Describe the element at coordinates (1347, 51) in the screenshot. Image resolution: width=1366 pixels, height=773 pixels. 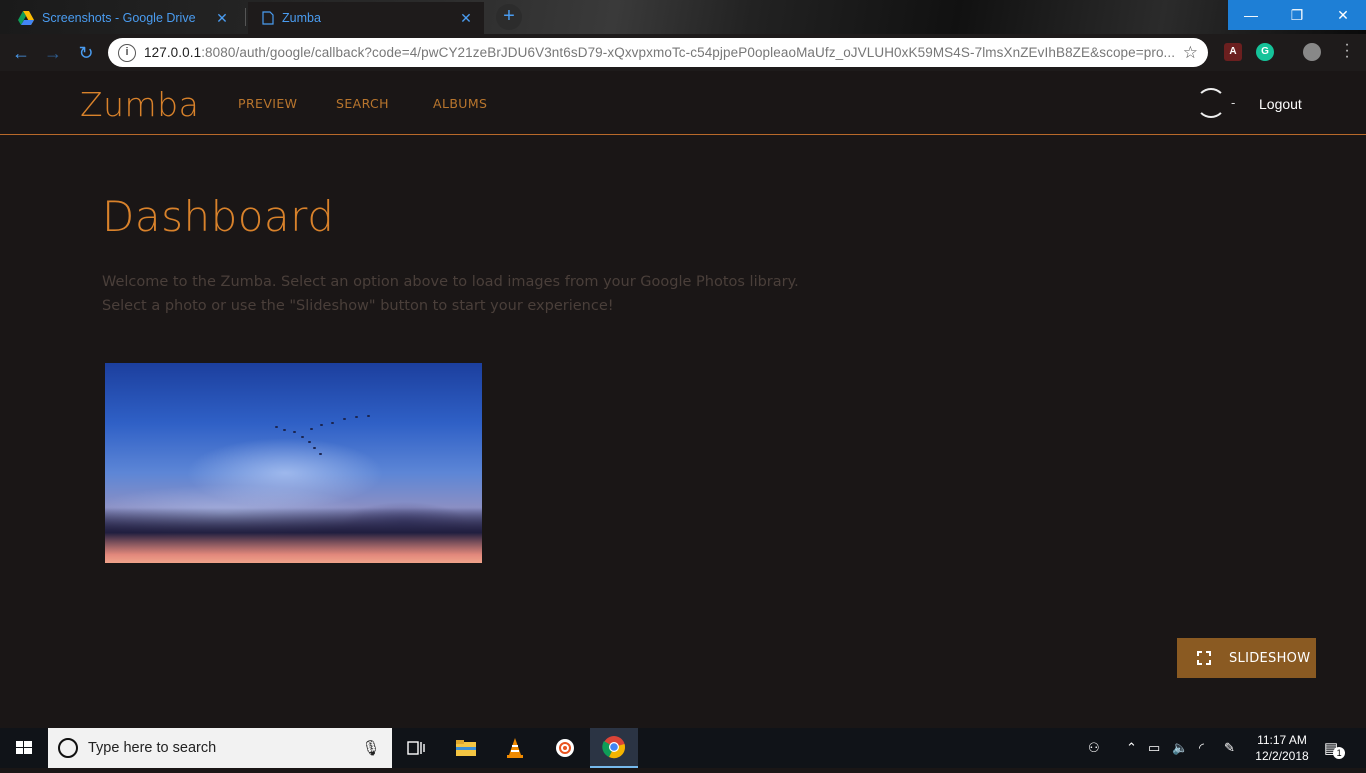
I see `browser-menu-icon: · · ·` at that location.